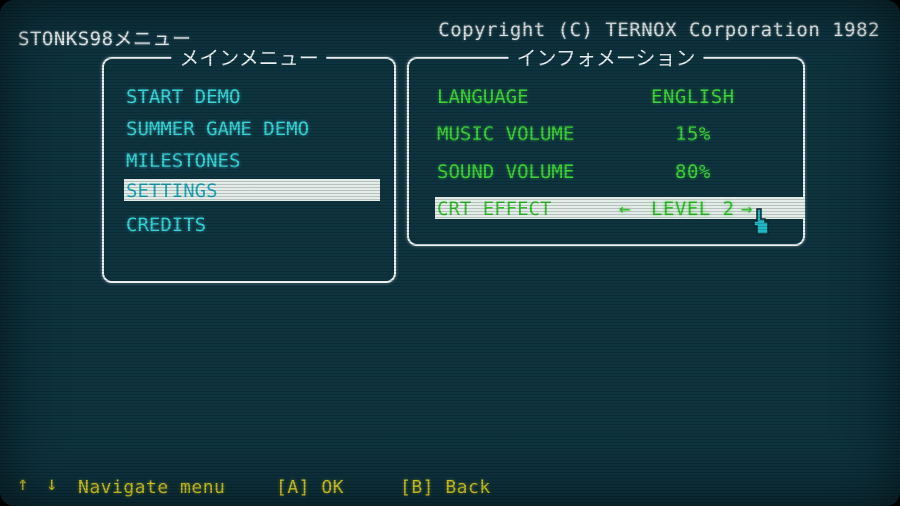 The height and width of the screenshot is (506, 900). Describe the element at coordinates (606, 58) in the screenshot. I see `information-title: インフォメーション` at that location.